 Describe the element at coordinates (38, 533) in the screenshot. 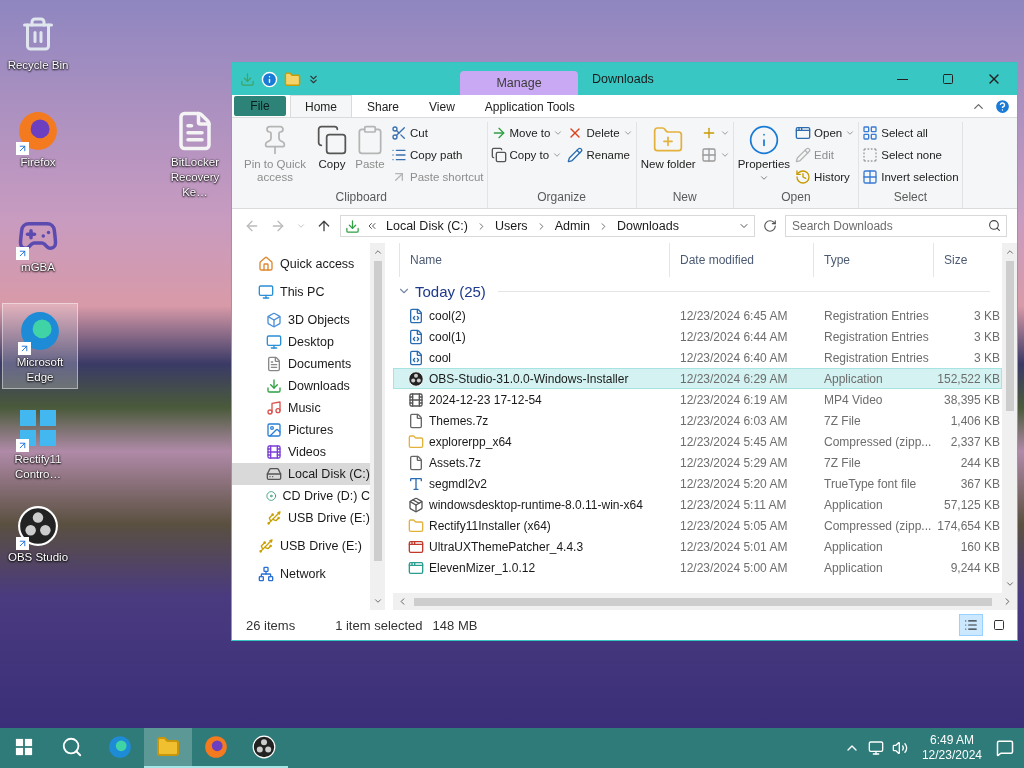

I see `desktop-icon: OBS Studio` at that location.